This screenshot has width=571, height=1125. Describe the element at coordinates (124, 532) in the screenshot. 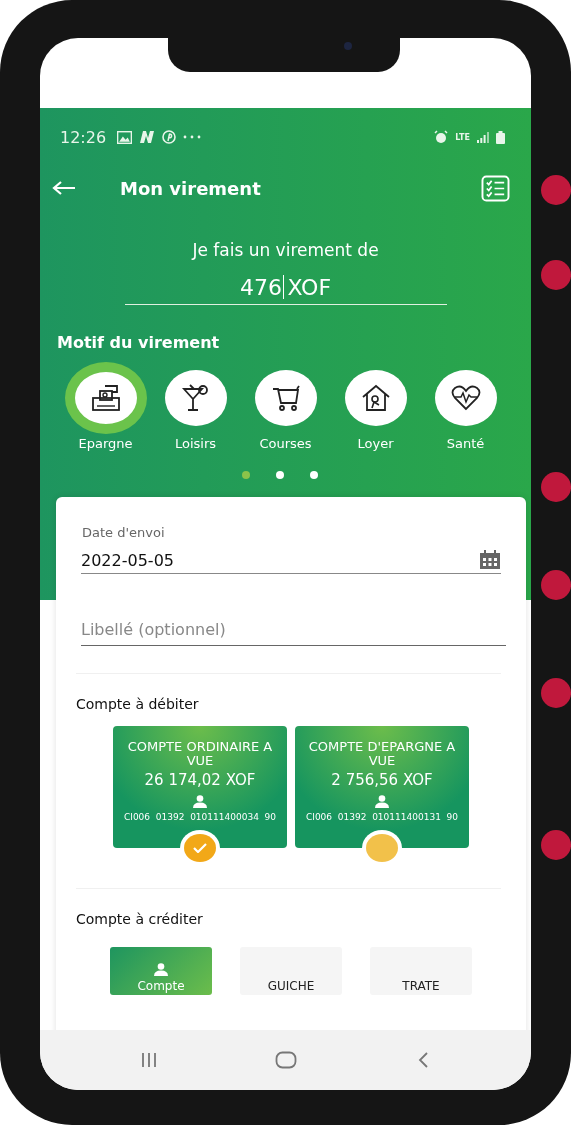

I see `field-label: Date d'envoi` at that location.